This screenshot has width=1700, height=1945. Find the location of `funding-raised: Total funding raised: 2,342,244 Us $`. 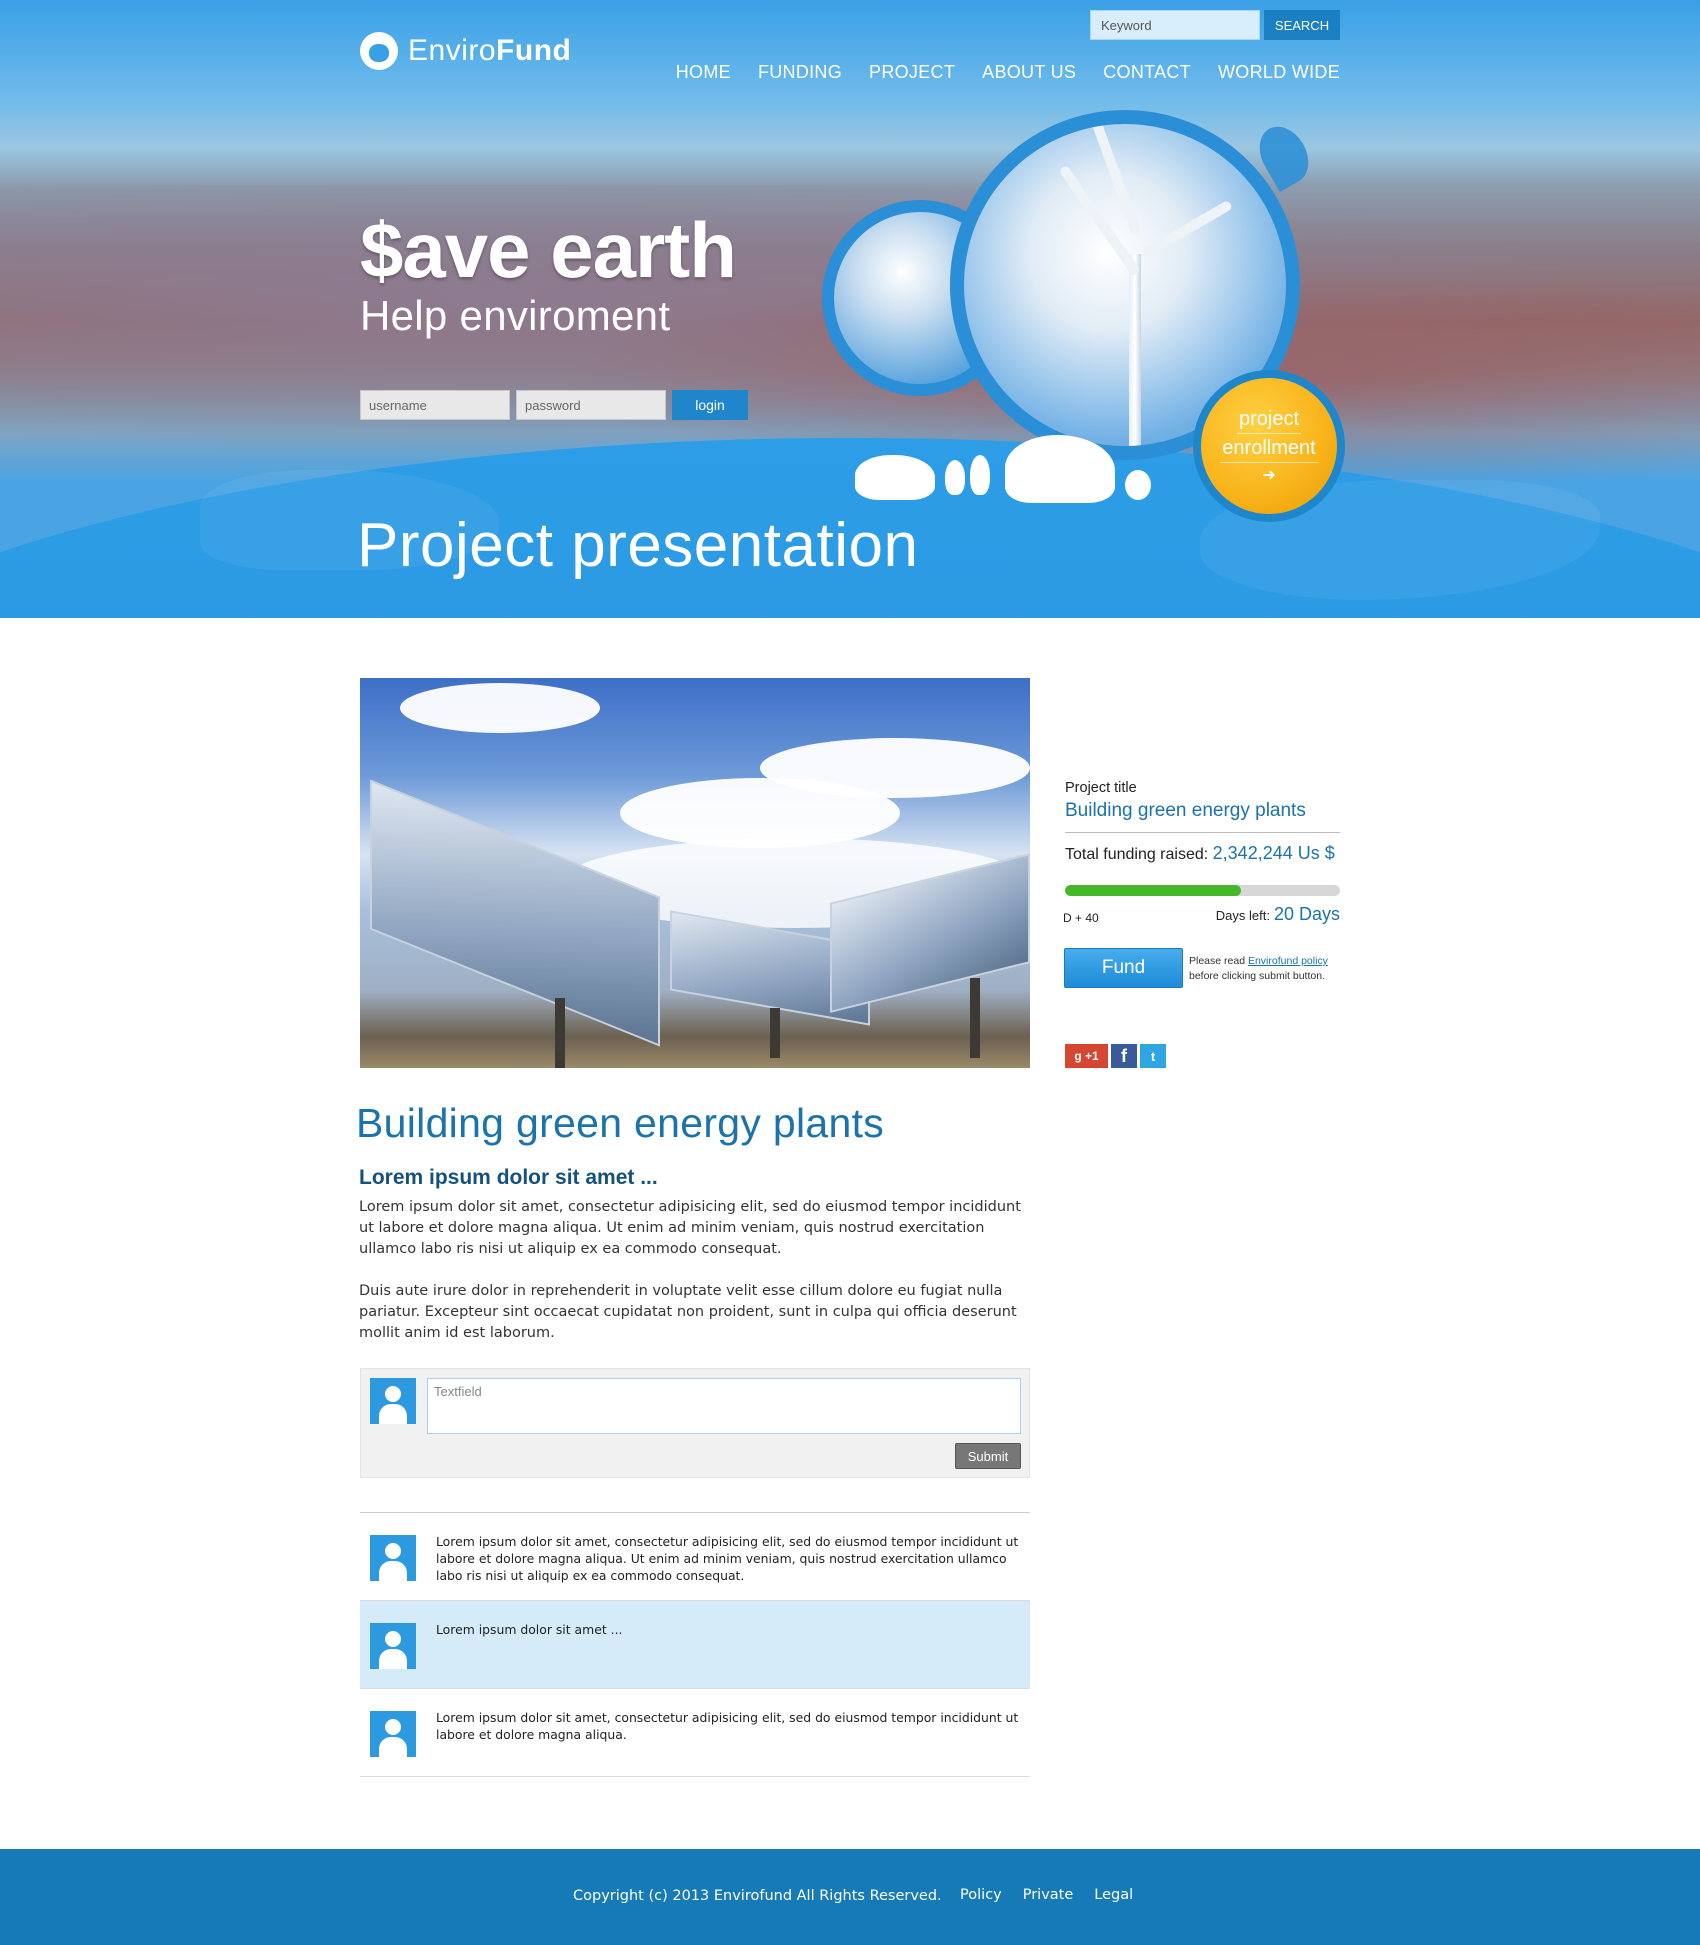

funding-raised: Total funding raised: 2,342,244 Us $ is located at coordinates (1200, 853).